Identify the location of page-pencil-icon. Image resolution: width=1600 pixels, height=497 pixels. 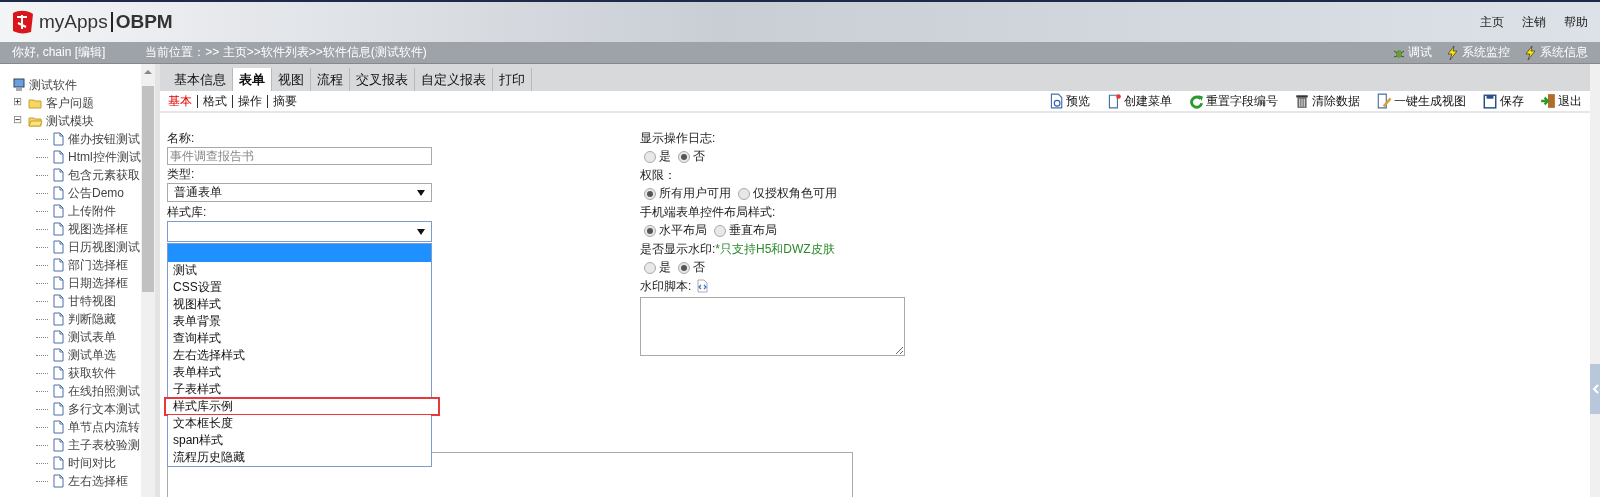
(1384, 101).